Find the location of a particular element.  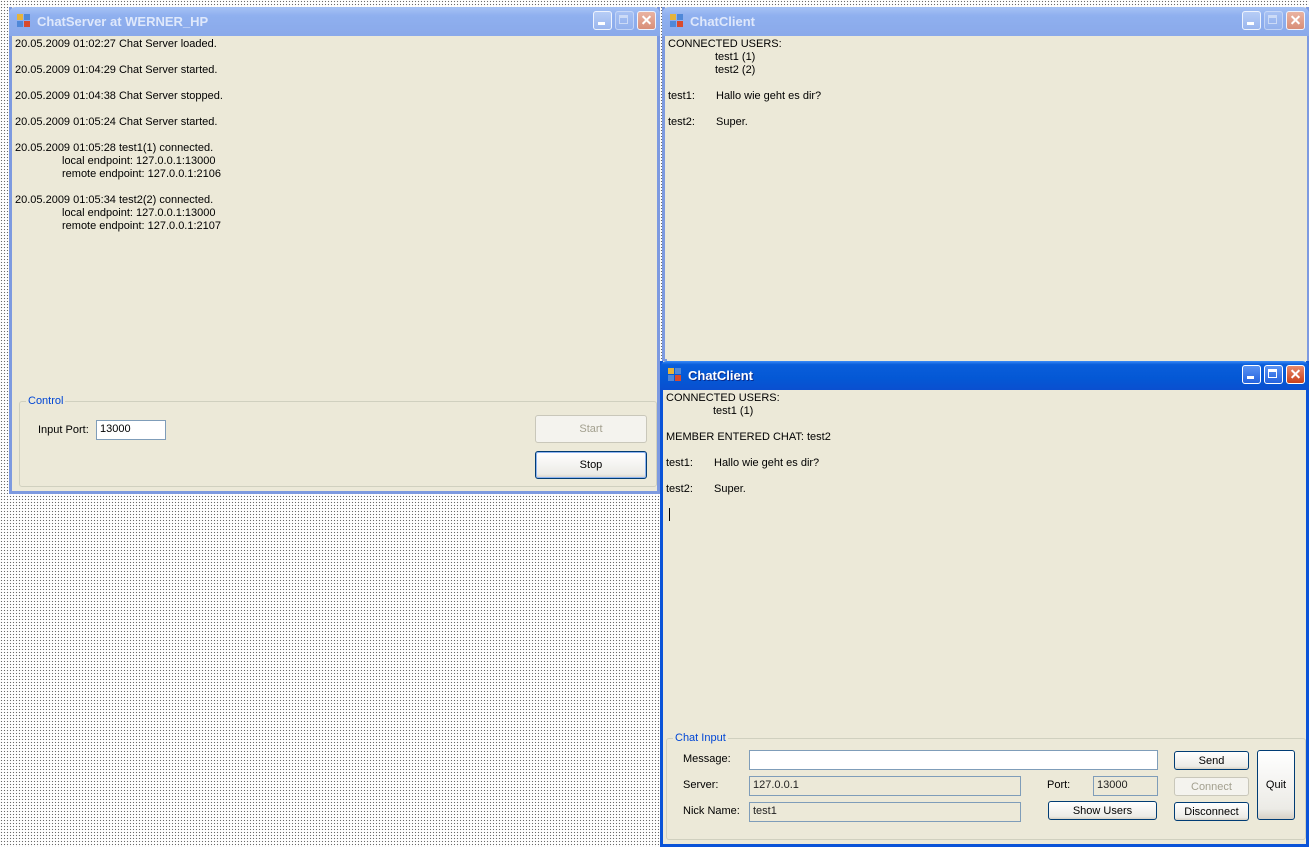

stop-button: Stop is located at coordinates (591, 465).